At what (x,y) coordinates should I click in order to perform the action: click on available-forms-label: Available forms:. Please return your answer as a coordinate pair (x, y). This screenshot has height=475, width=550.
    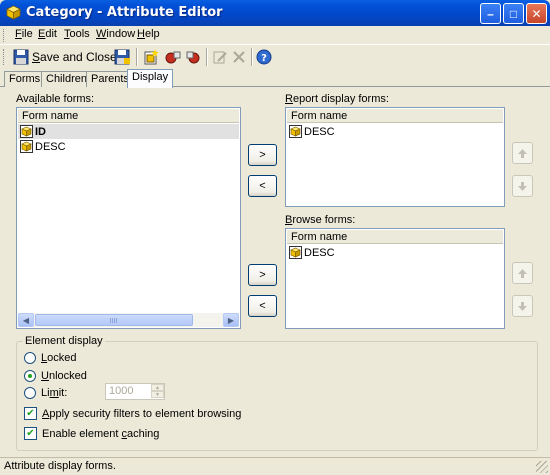
    Looking at the image, I should click on (55, 99).